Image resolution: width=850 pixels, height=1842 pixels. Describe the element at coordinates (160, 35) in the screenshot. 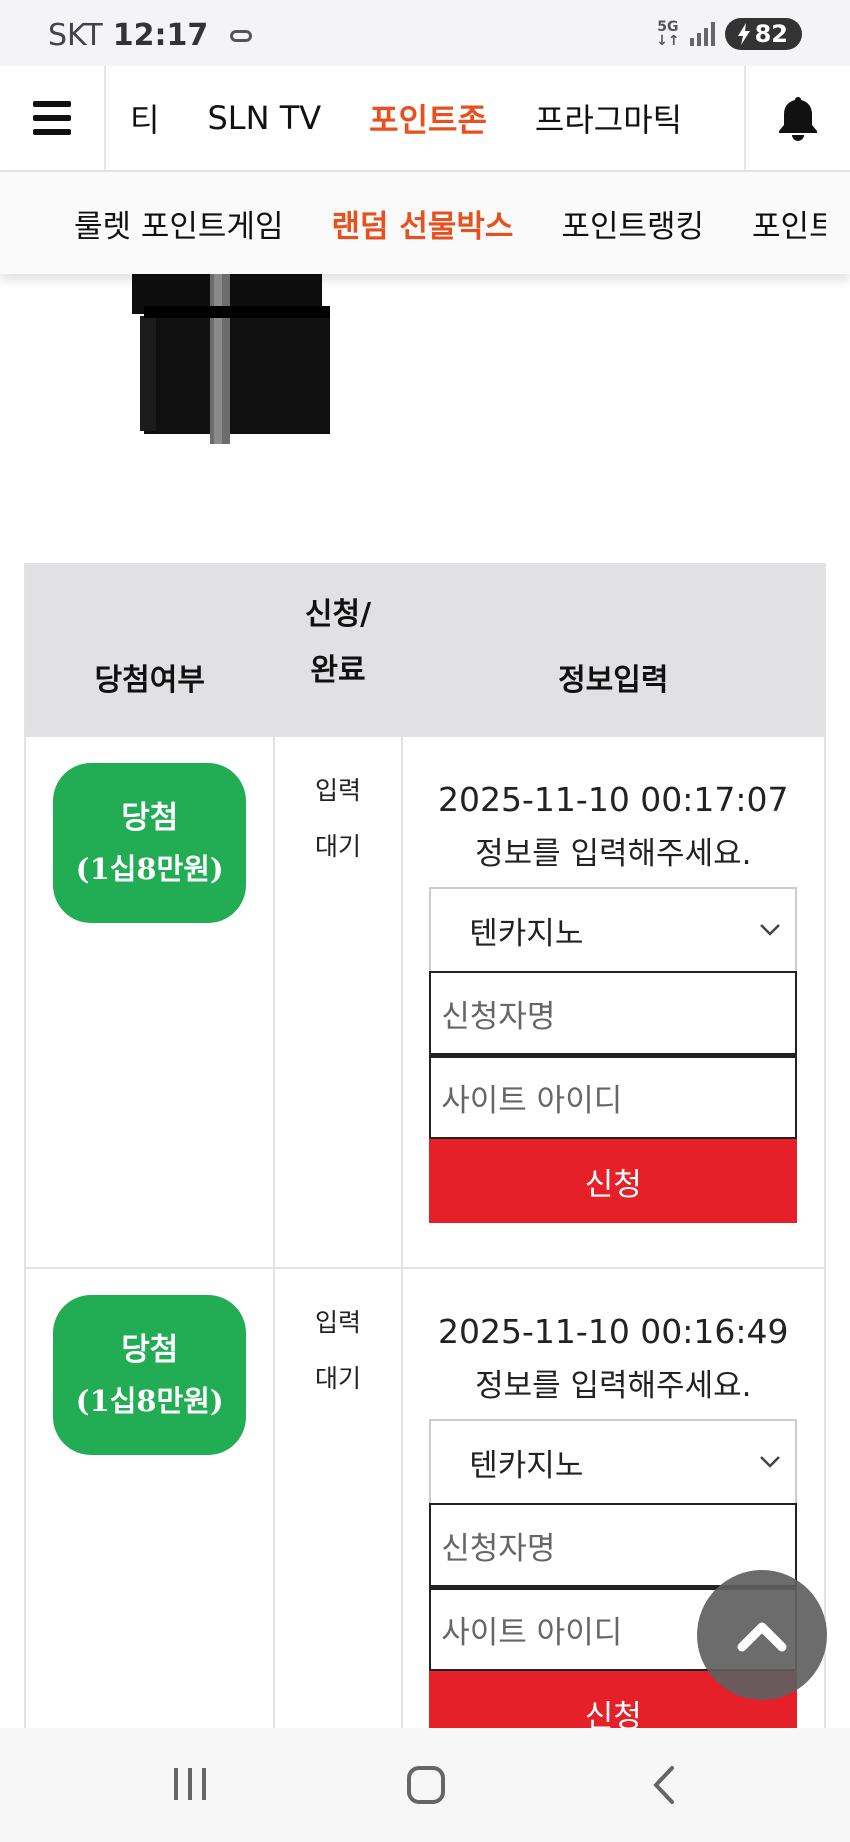

I see `clock: 12:17` at that location.